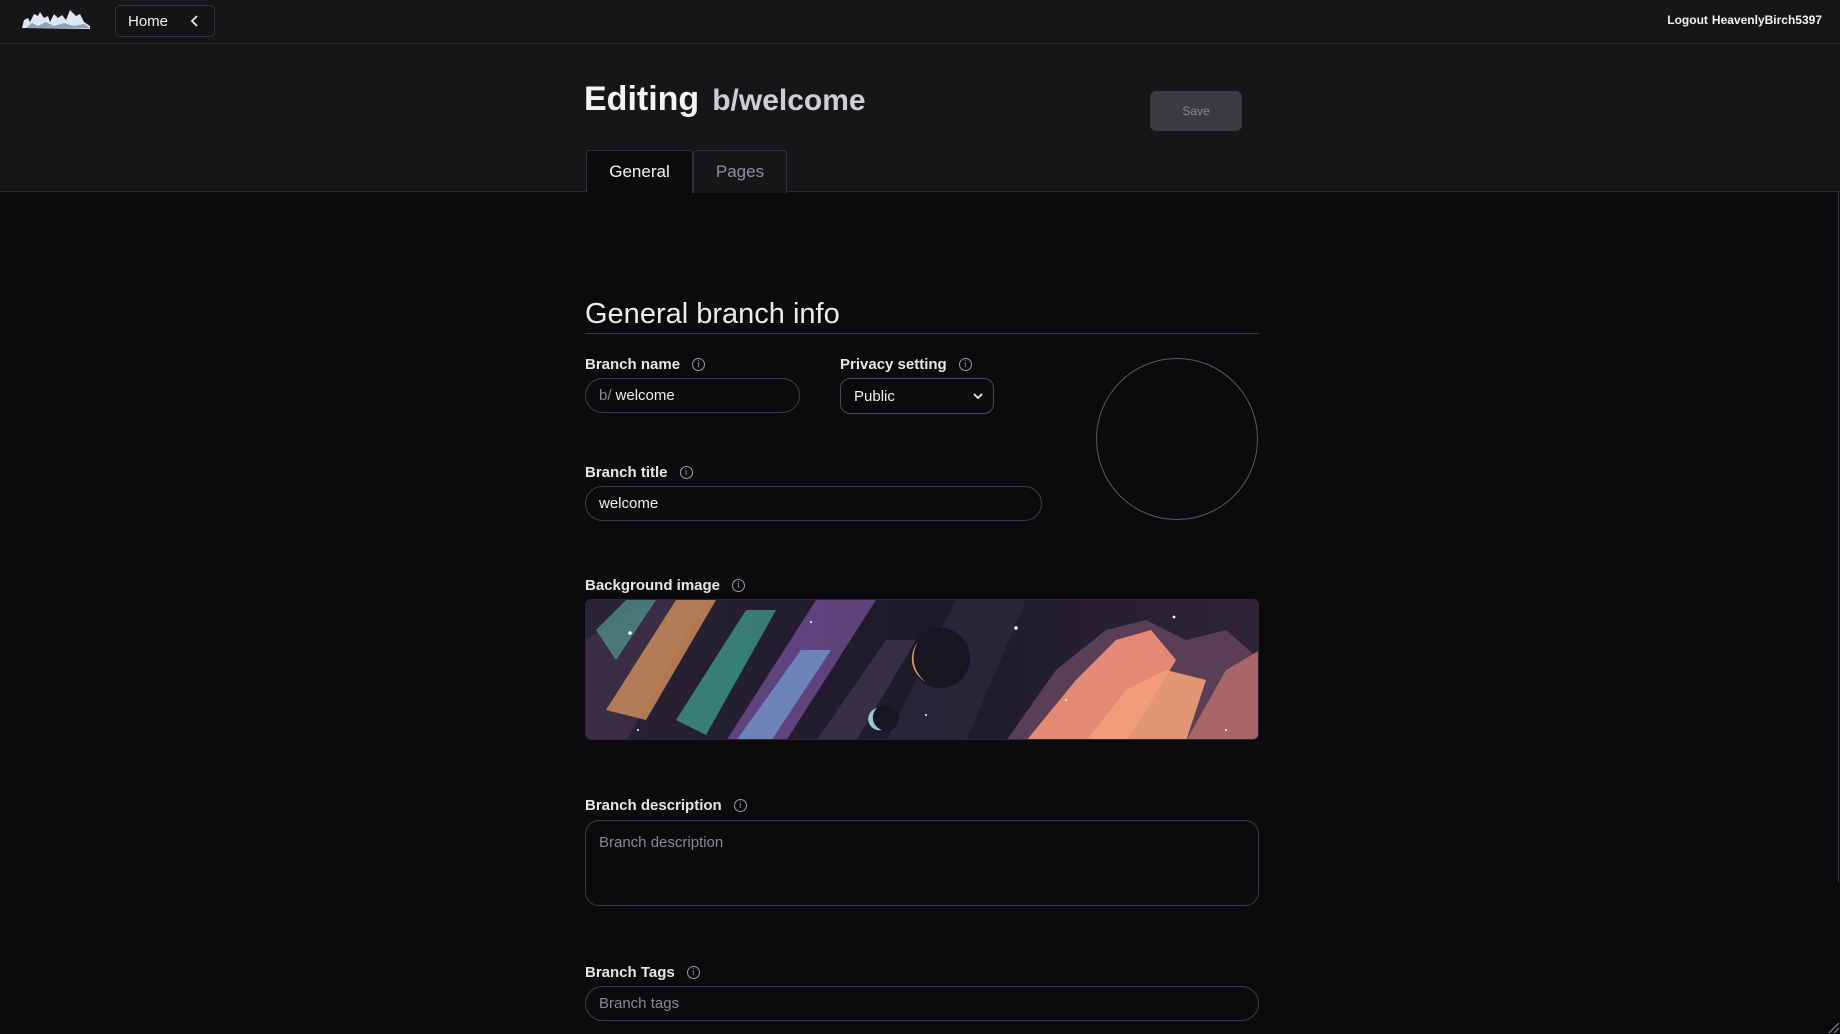 This screenshot has width=1840, height=1034. Describe the element at coordinates (630, 972) in the screenshot. I see `branch-tags-label-text: Branch Tags` at that location.